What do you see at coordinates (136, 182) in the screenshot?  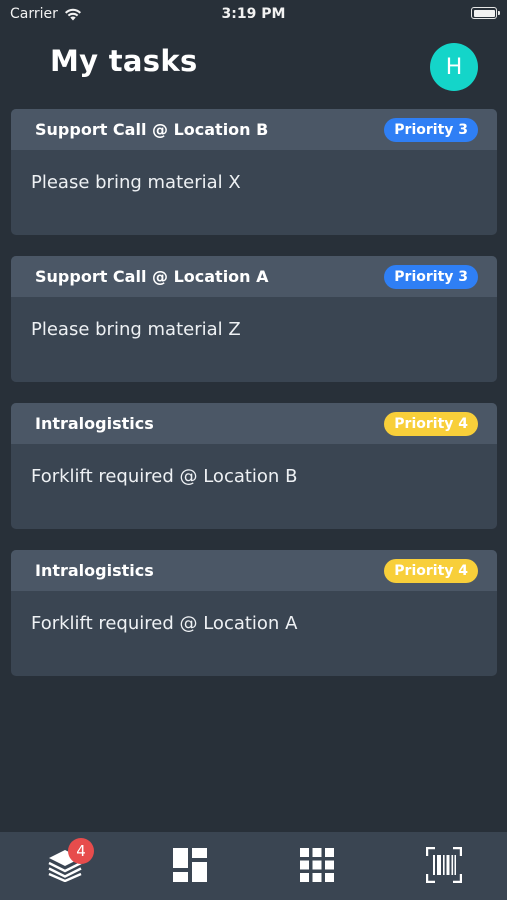 I see `task-description: Please bring material X` at bounding box center [136, 182].